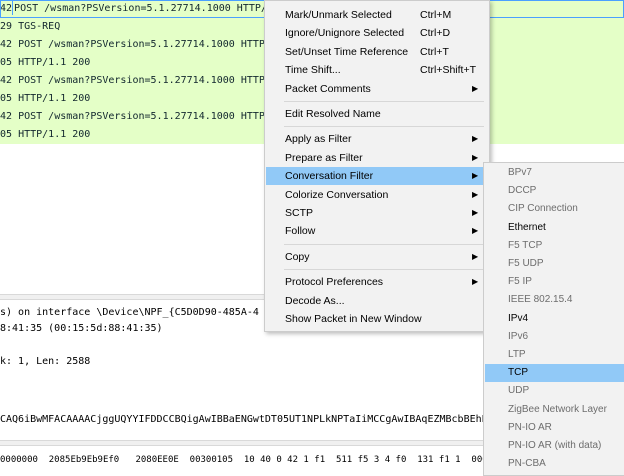 The image size is (624, 476). Describe the element at coordinates (329, 176) in the screenshot. I see `menu-item-label: Conversation Filter` at that location.